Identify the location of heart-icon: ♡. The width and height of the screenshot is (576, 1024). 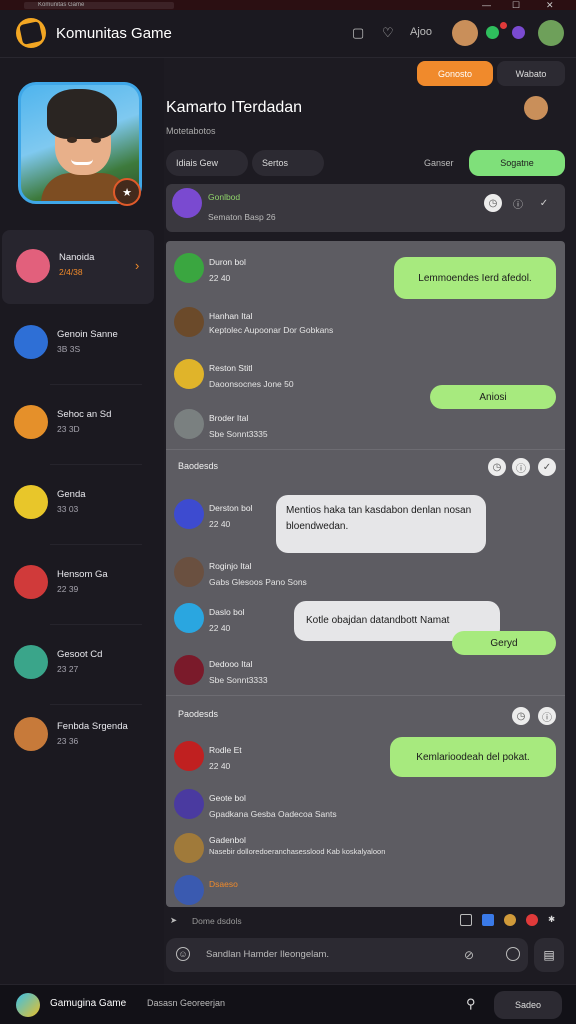
(388, 33).